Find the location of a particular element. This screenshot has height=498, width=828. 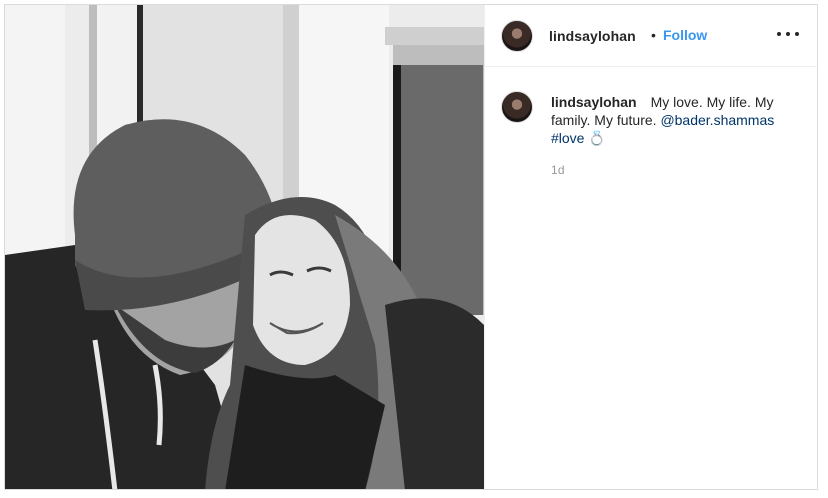

post-timestamp: 1d is located at coordinates (558, 170).